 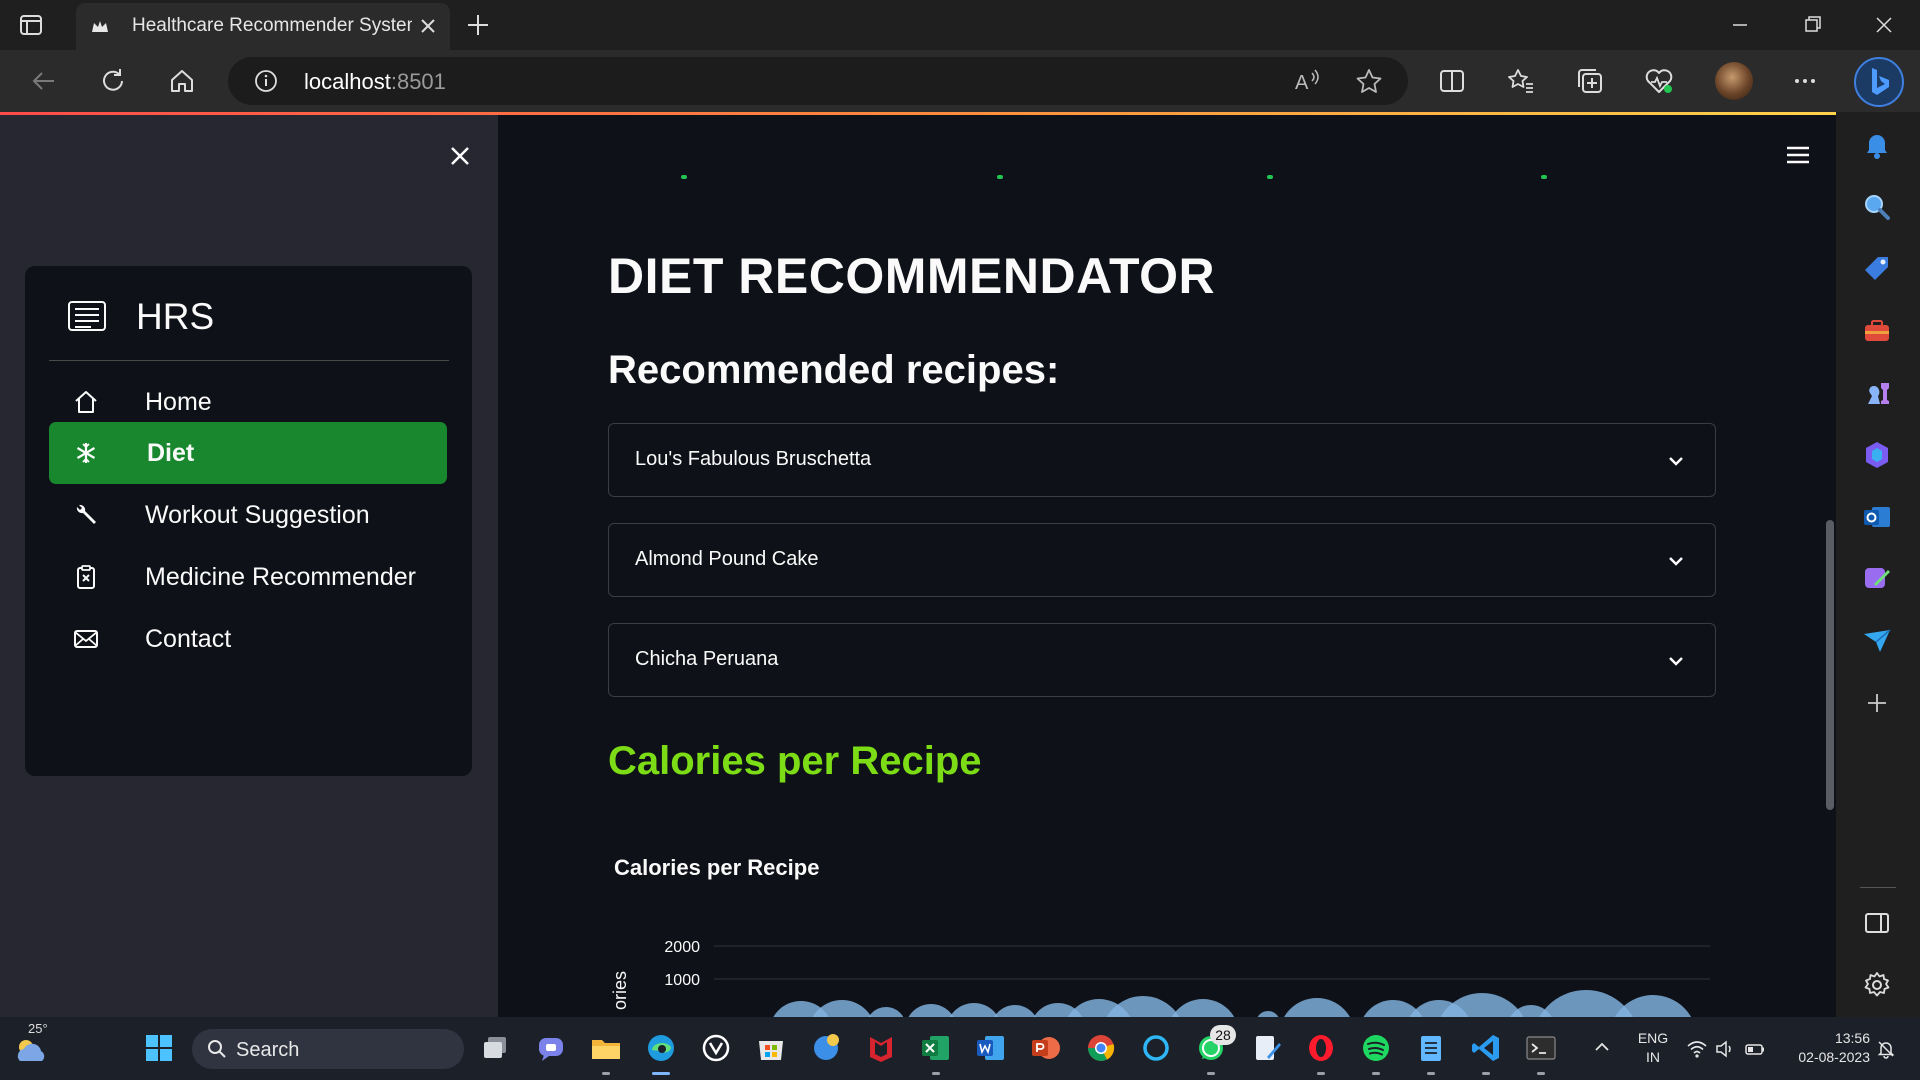 What do you see at coordinates (1825, 1048) in the screenshot?
I see `system-clock: 13:56 02-08-2023` at bounding box center [1825, 1048].